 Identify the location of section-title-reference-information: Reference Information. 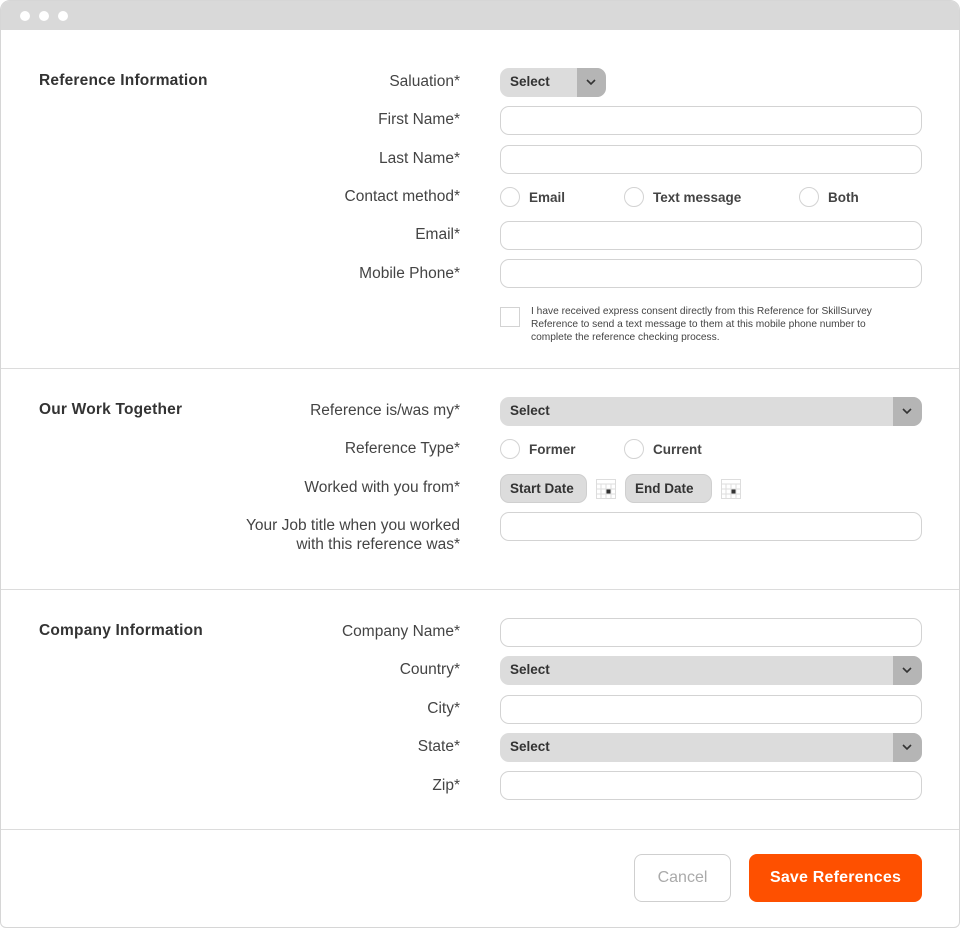
(123, 80).